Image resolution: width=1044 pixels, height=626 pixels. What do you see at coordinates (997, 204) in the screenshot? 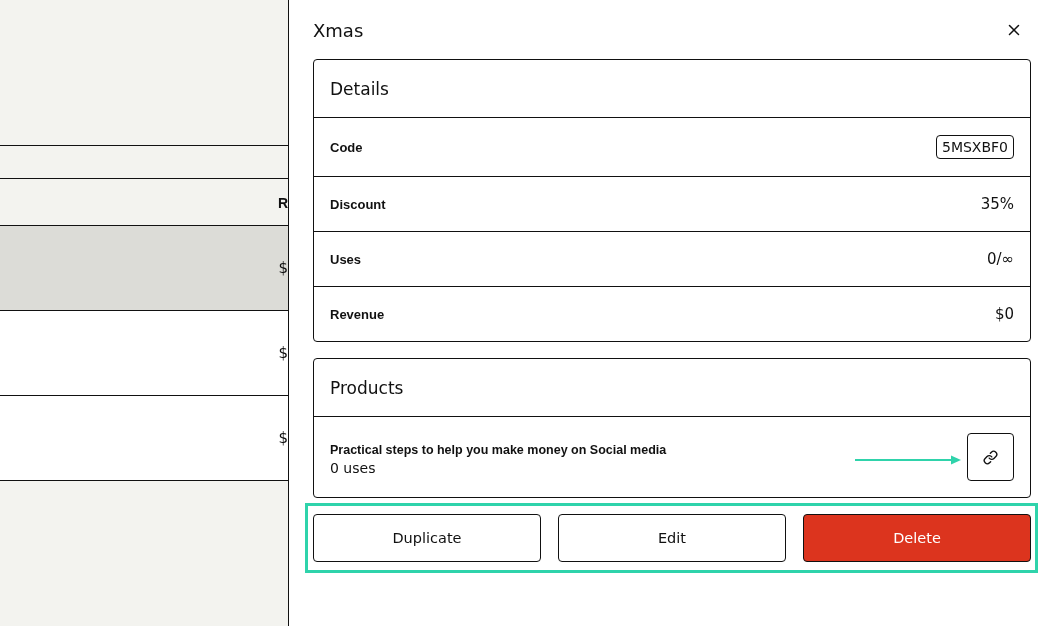
I see `detail-value: 35%` at bounding box center [997, 204].